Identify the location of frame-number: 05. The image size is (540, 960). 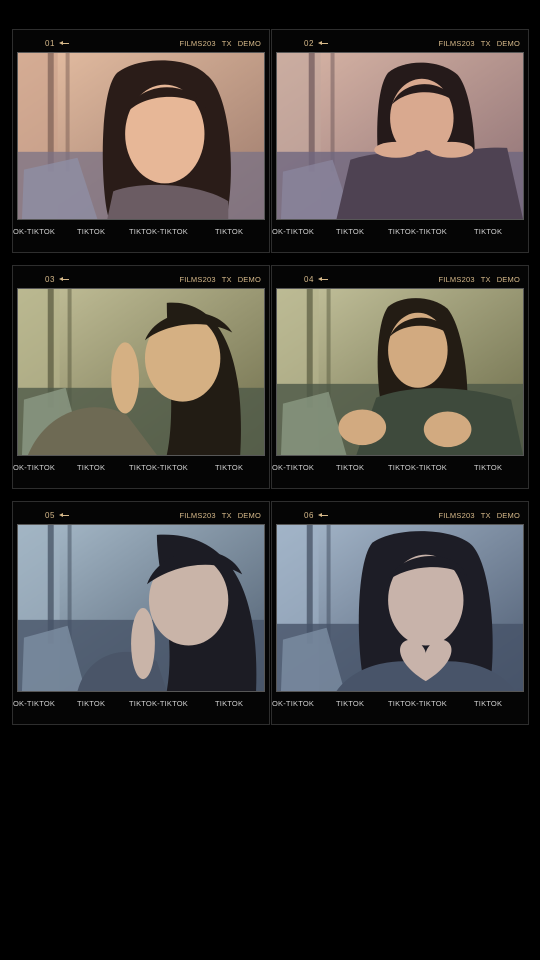
(57, 515).